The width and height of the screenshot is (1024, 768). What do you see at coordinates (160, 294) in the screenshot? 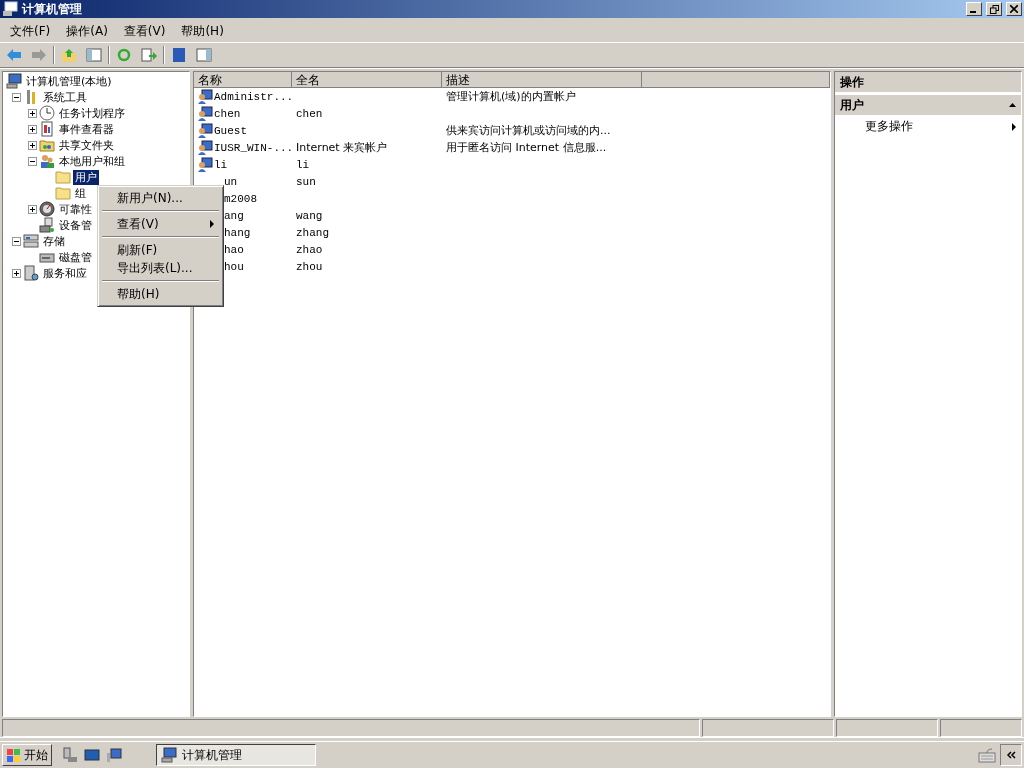
I see `context-menu-item: 帮助(H)` at bounding box center [160, 294].